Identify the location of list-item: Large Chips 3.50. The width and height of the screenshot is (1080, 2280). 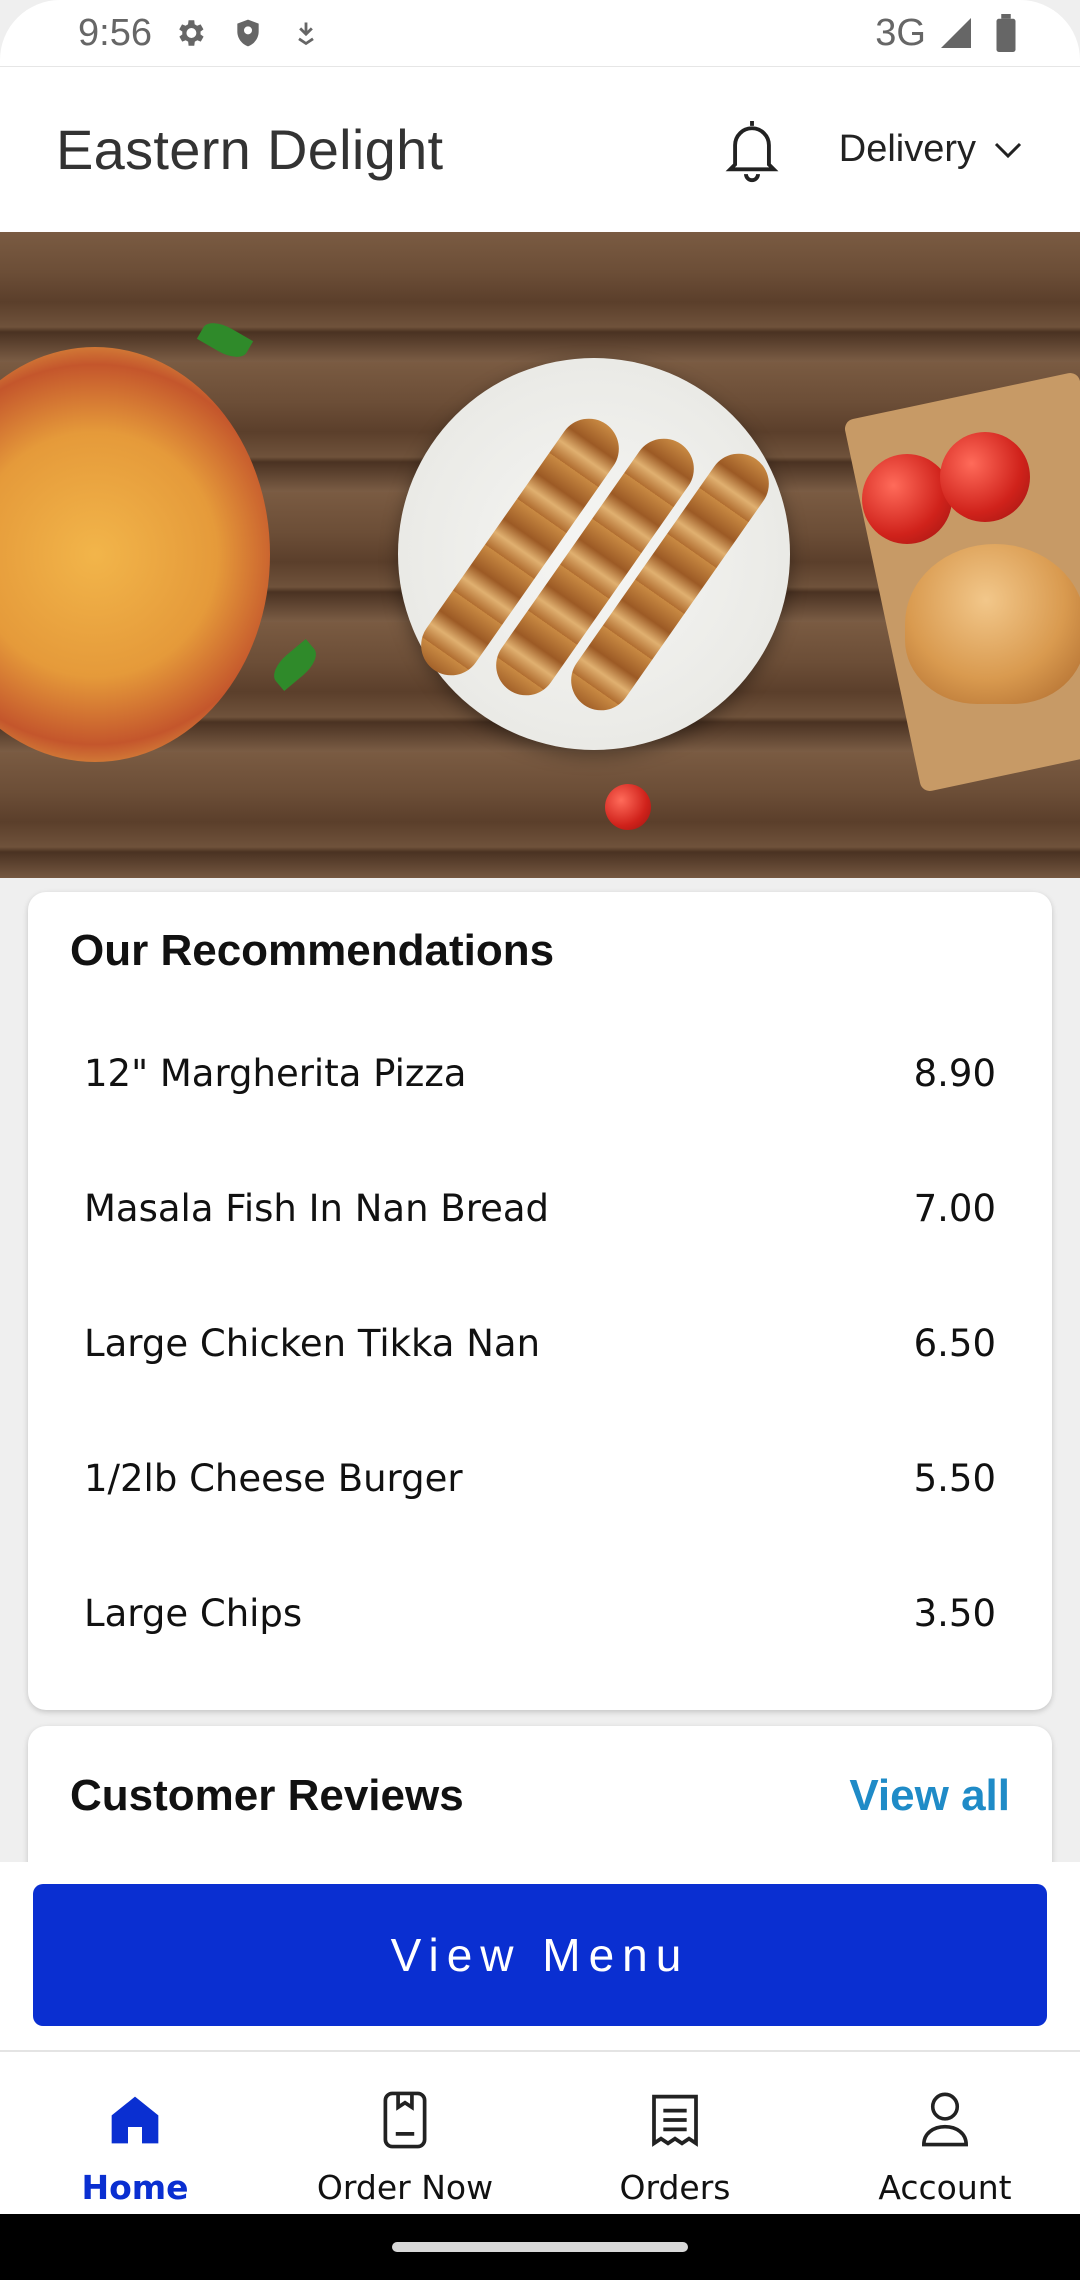
(540, 1613).